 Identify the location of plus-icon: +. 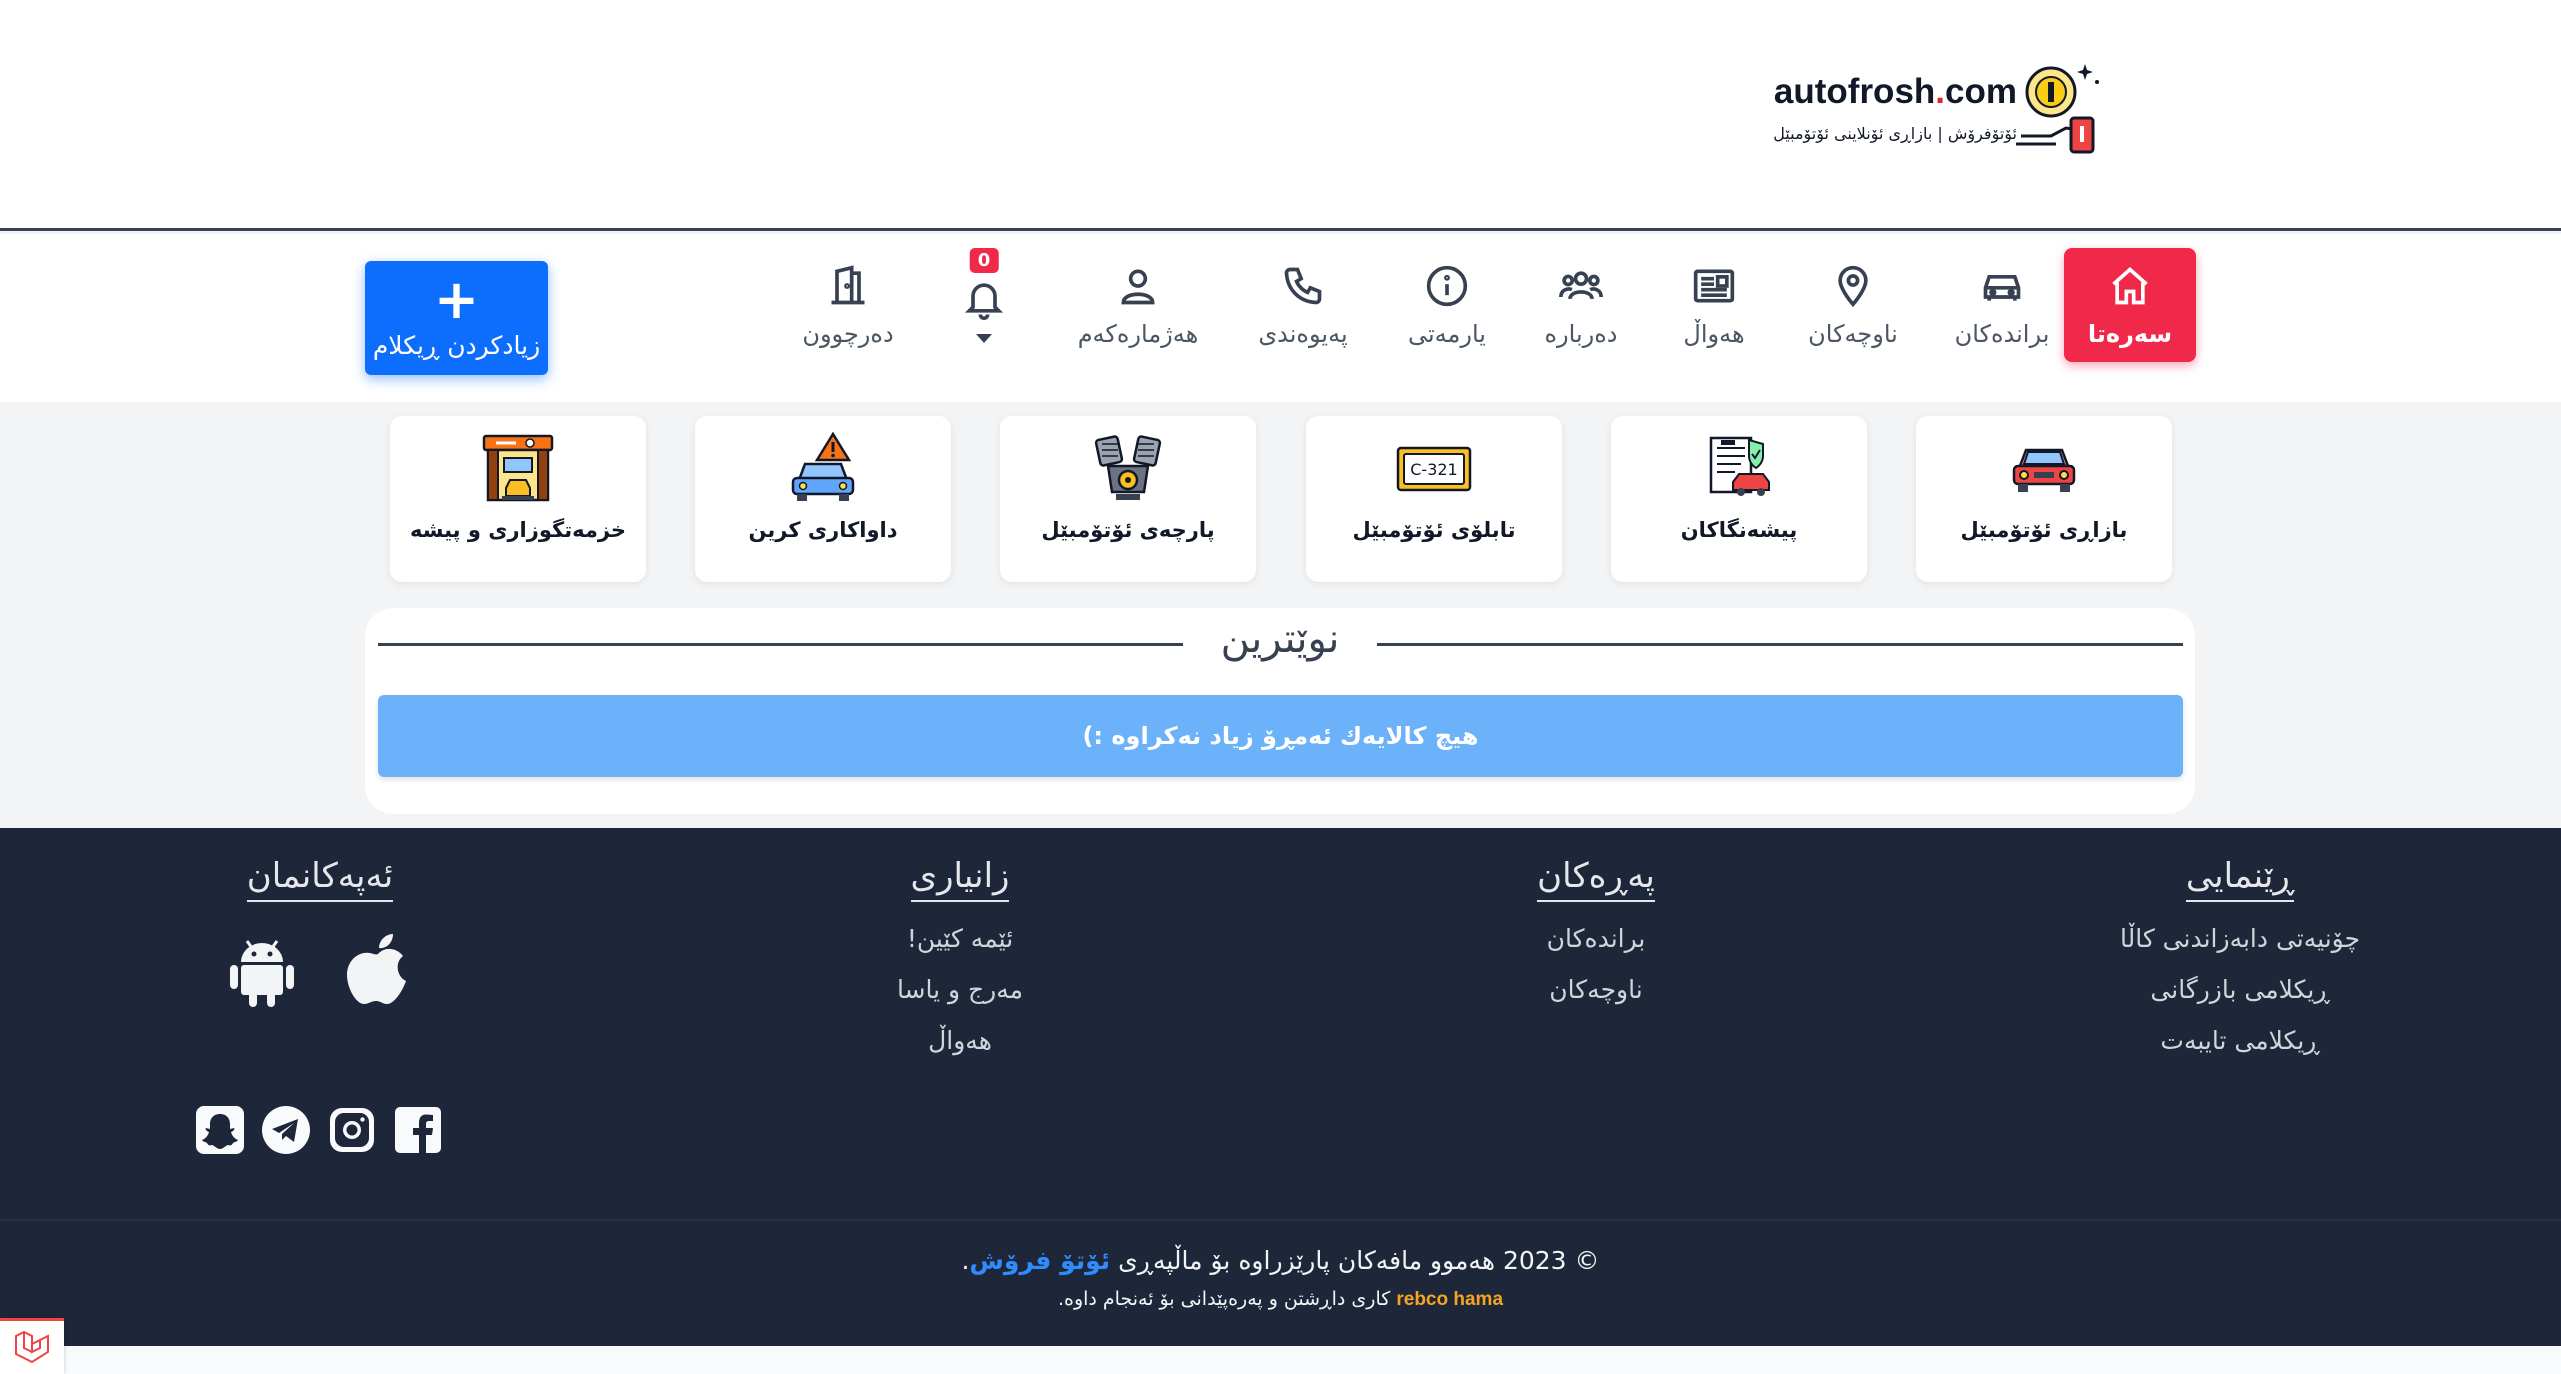
(456, 299).